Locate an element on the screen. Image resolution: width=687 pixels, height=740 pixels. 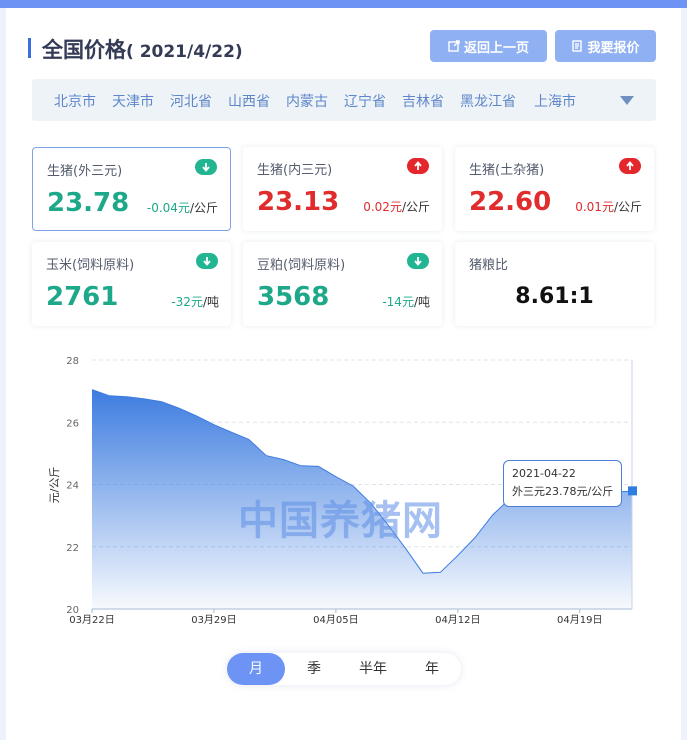
tab-quarter: 季 is located at coordinates (314, 669).